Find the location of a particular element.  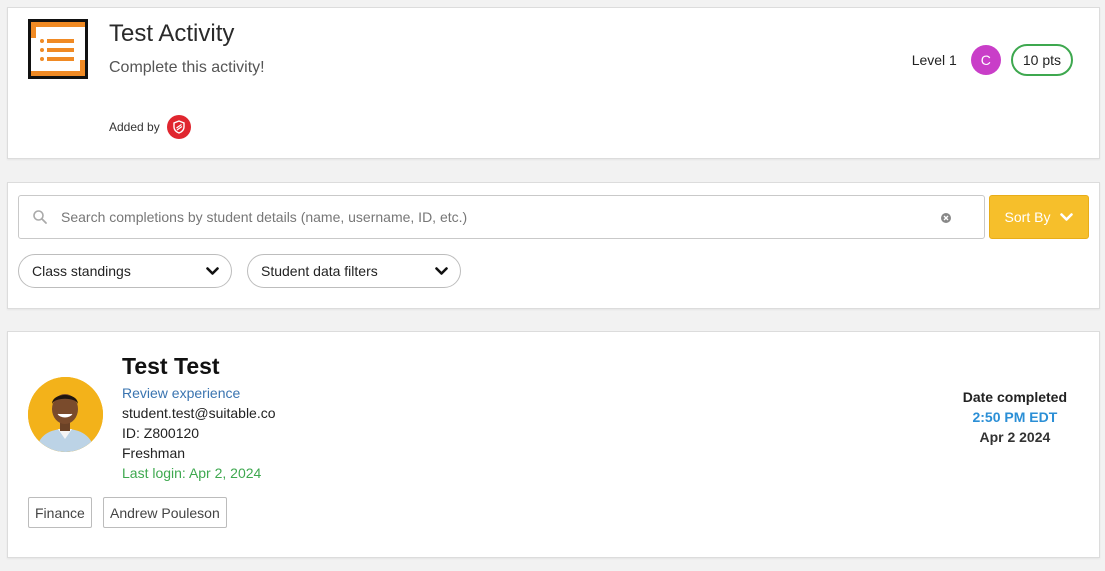

search-icon is located at coordinates (40, 217).